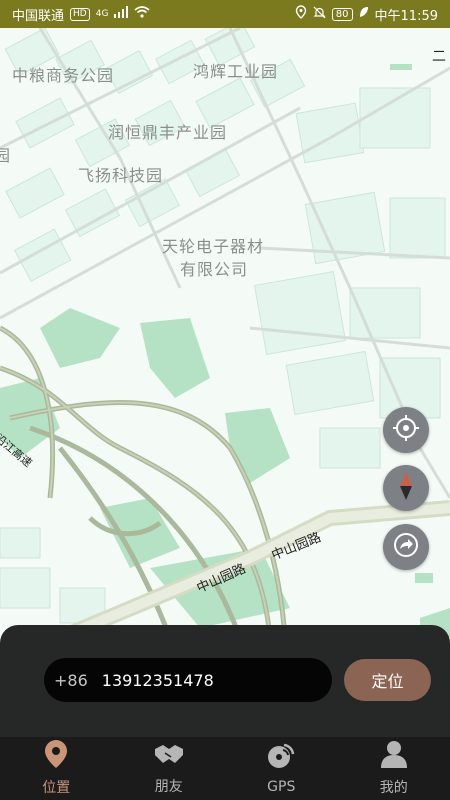 Image resolution: width=450 pixels, height=800 pixels. What do you see at coordinates (387, 680) in the screenshot?
I see `locate-button: 定位` at bounding box center [387, 680].